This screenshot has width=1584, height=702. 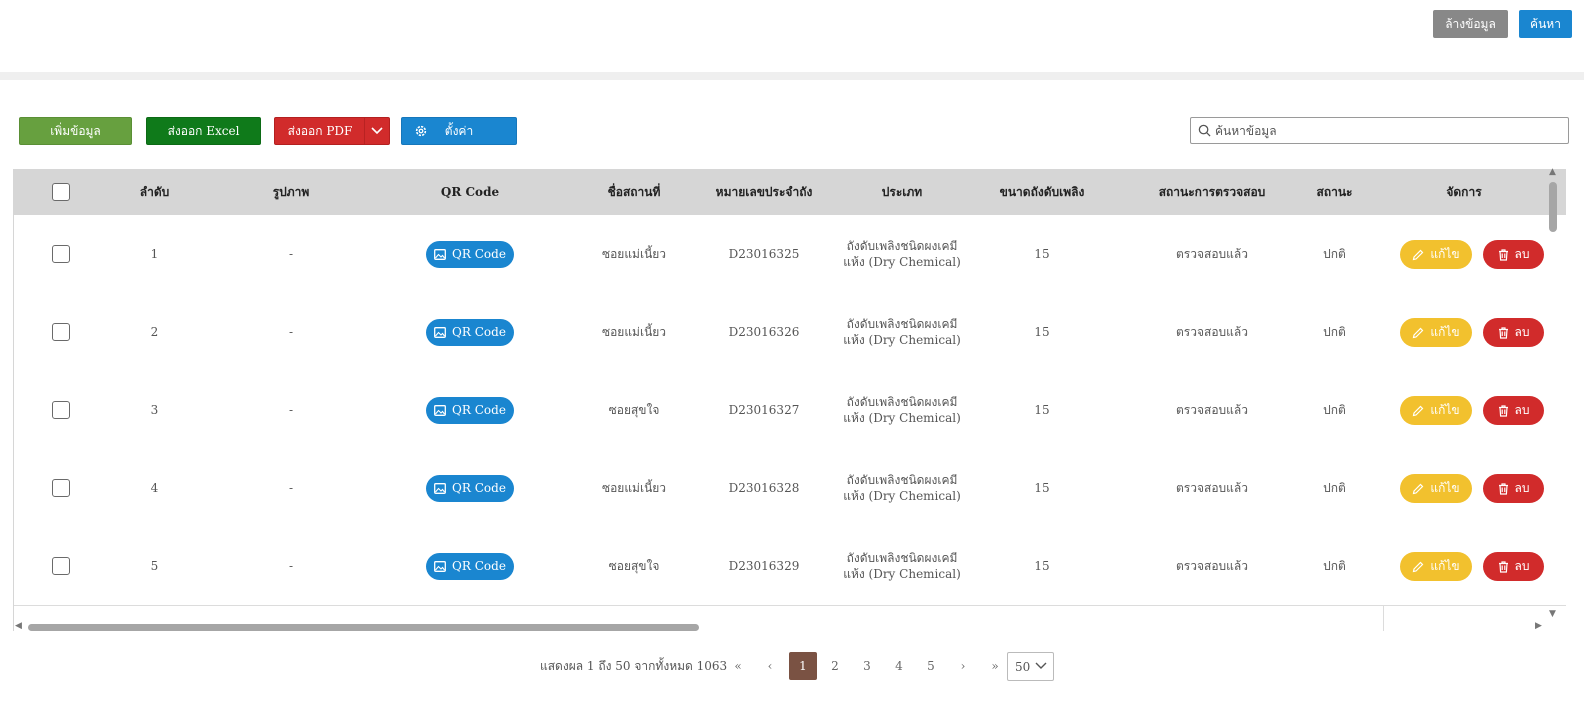 What do you see at coordinates (154, 566) in the screenshot?
I see `cell-no: 5` at bounding box center [154, 566].